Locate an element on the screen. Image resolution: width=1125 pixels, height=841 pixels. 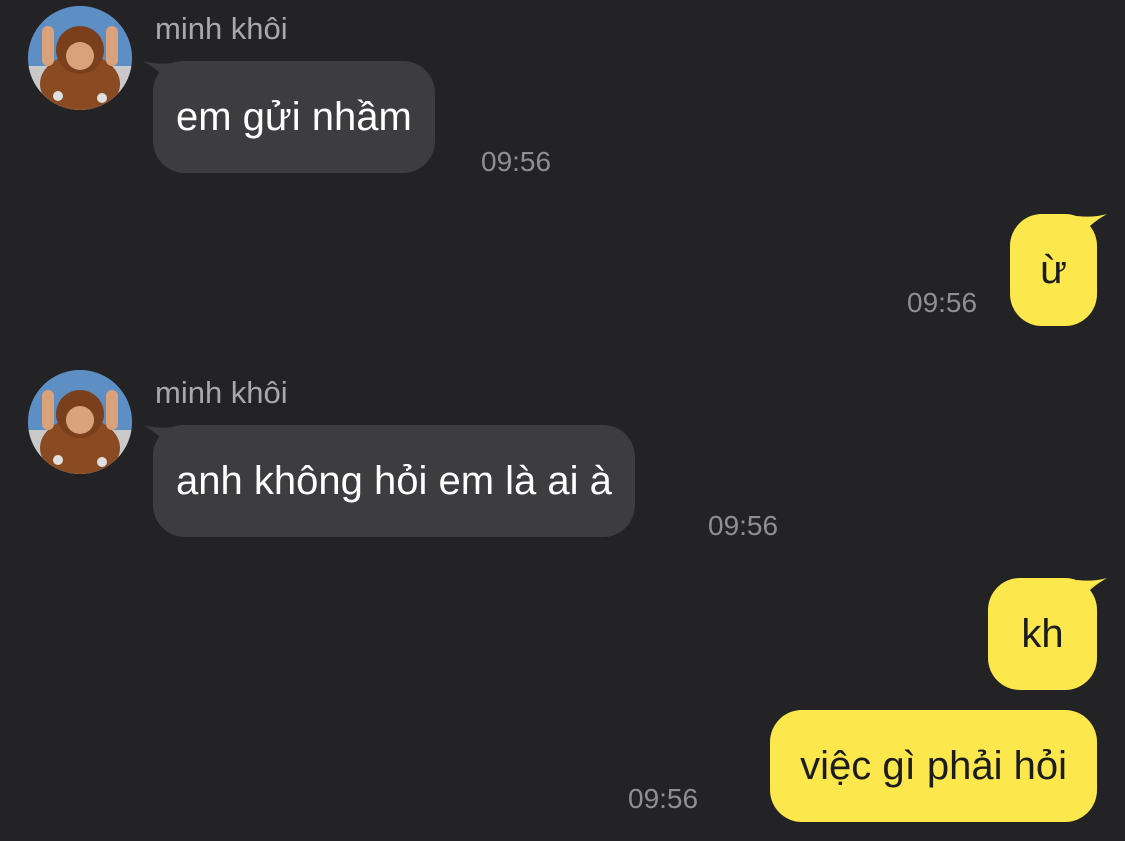
message-bubble-incoming: anh không hỏi em là ai à is located at coordinates (389, 481).